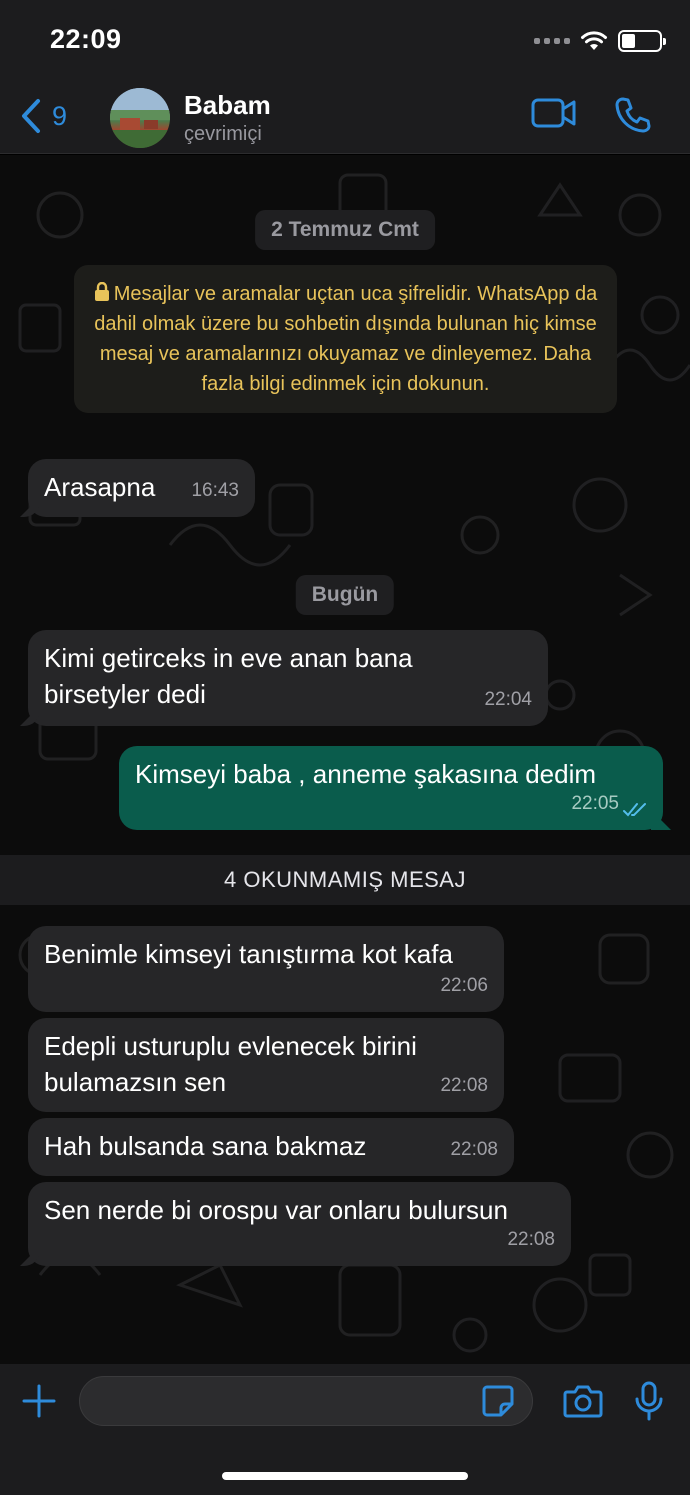 Image resolution: width=690 pixels, height=1495 pixels. I want to click on avatar-photo, so click(140, 118).